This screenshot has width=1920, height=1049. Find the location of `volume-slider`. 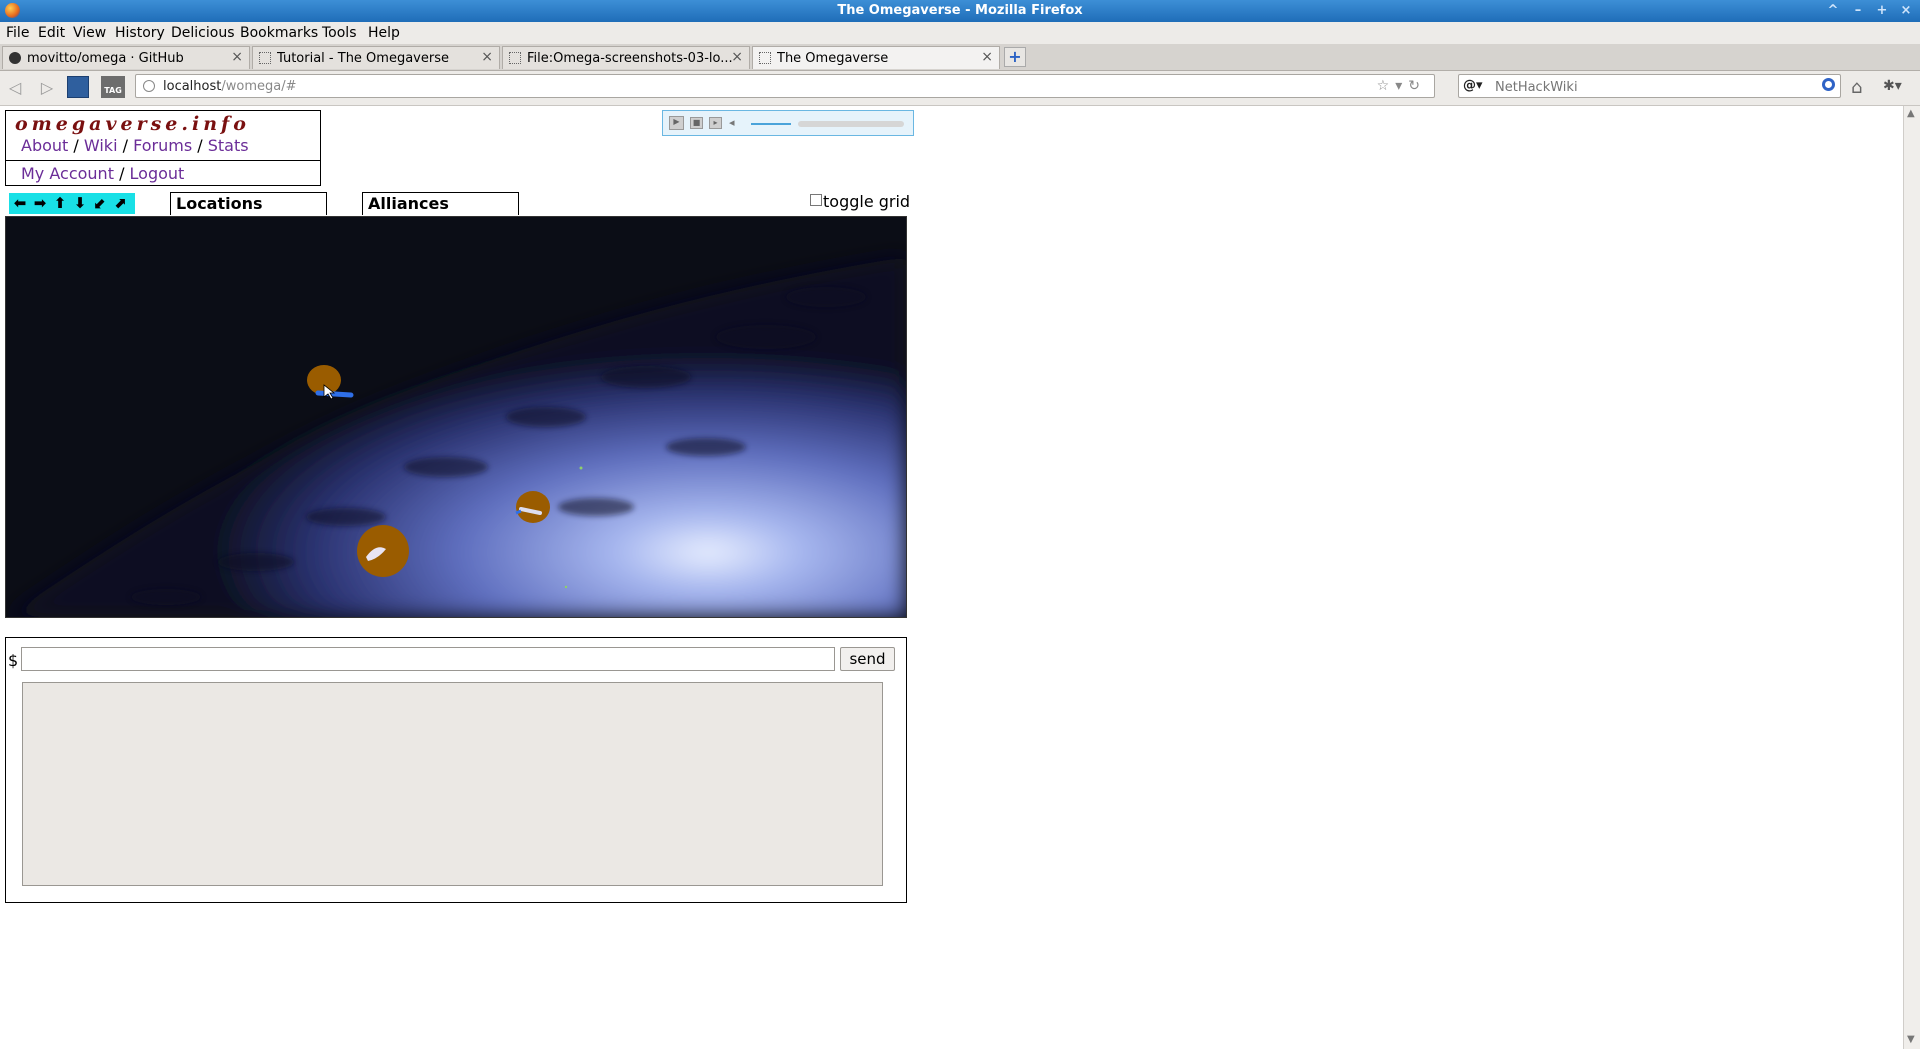

volume-slider is located at coordinates (771, 124).